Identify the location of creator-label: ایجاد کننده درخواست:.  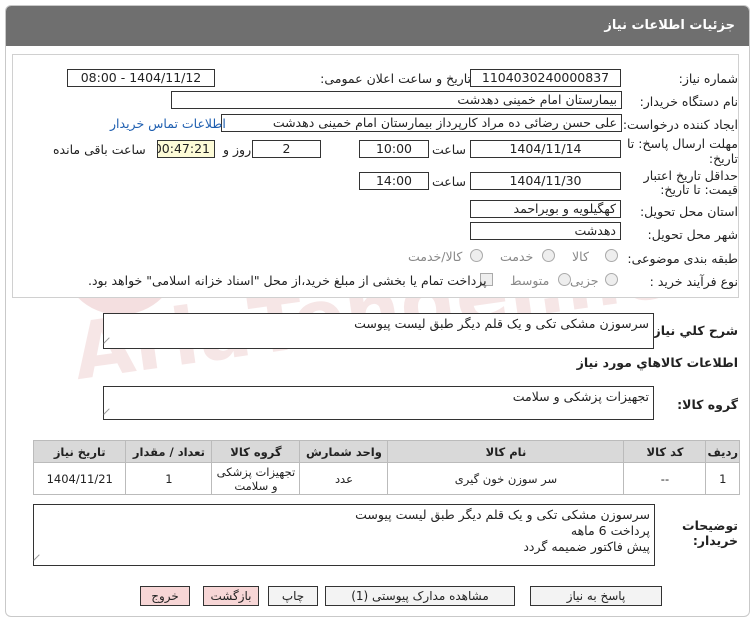
(680, 124).